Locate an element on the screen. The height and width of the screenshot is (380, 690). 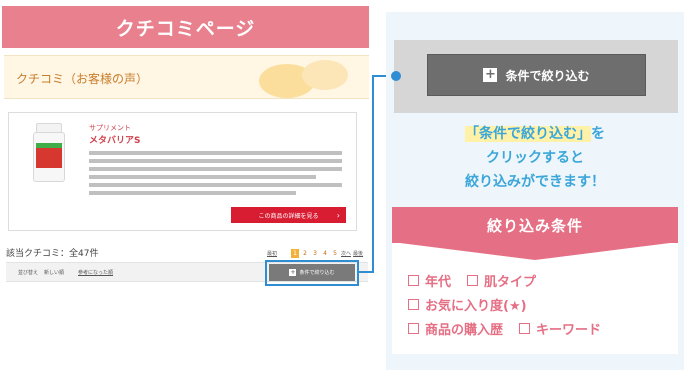
pagination: 最初 1 2 3 4 5 次へ 最後 is located at coordinates (315, 253).